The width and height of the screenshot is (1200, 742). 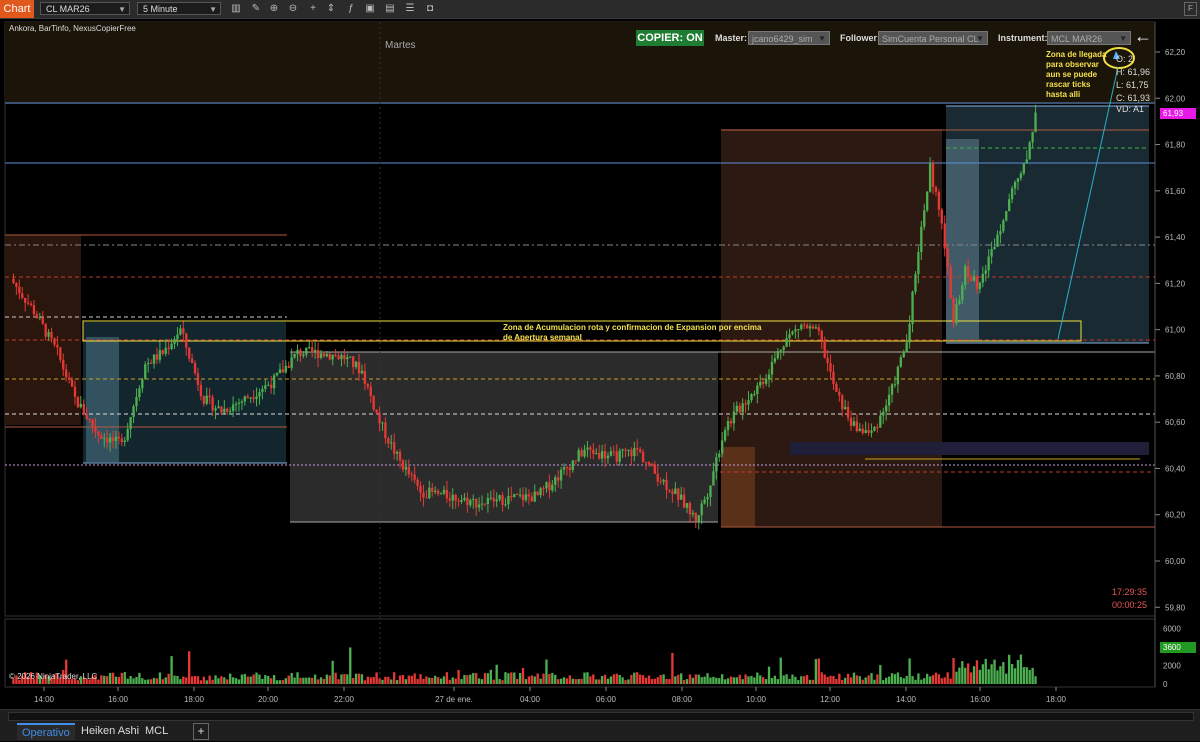 I want to click on tab-mcl: MCL, so click(x=156, y=731).